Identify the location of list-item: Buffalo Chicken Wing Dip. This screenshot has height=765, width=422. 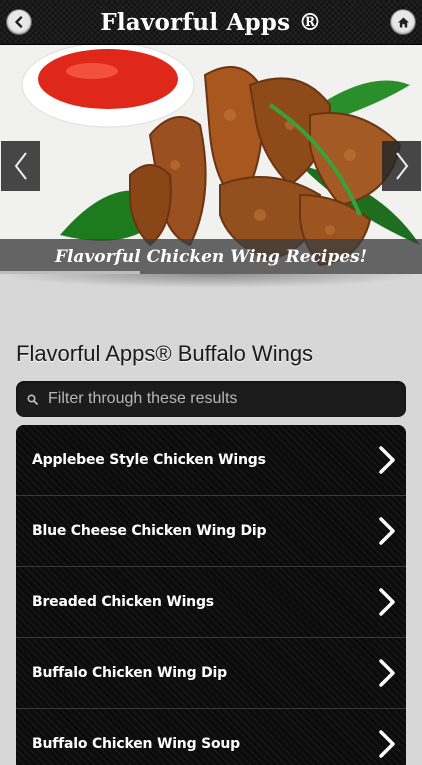
(211, 673).